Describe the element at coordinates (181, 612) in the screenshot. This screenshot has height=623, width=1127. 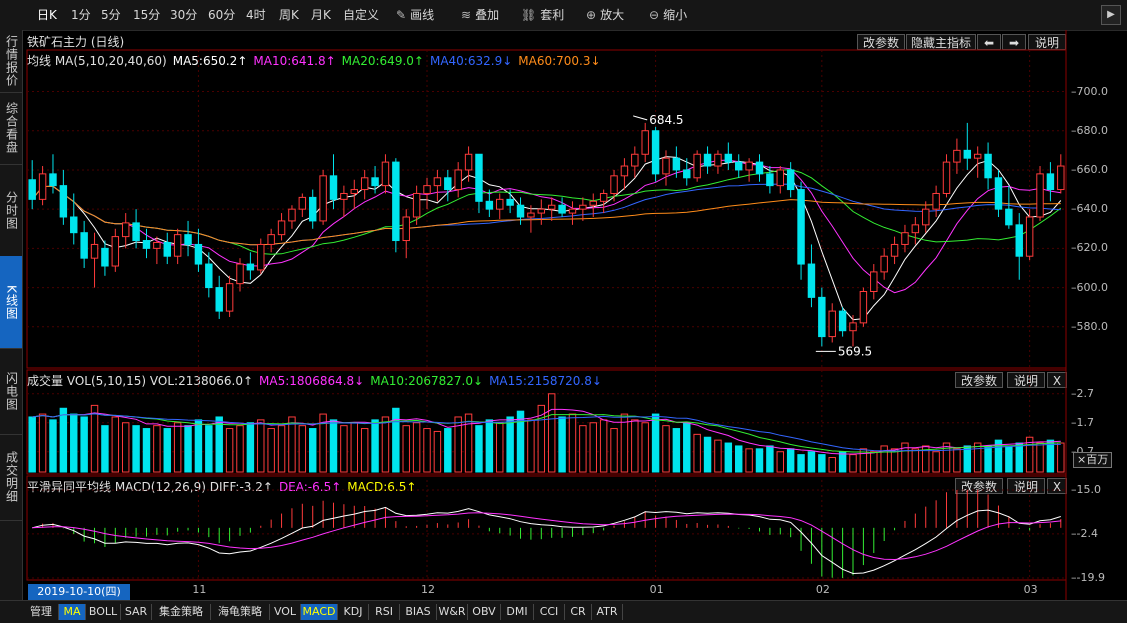
I see `indicator-tab-4: 集金策略` at that location.